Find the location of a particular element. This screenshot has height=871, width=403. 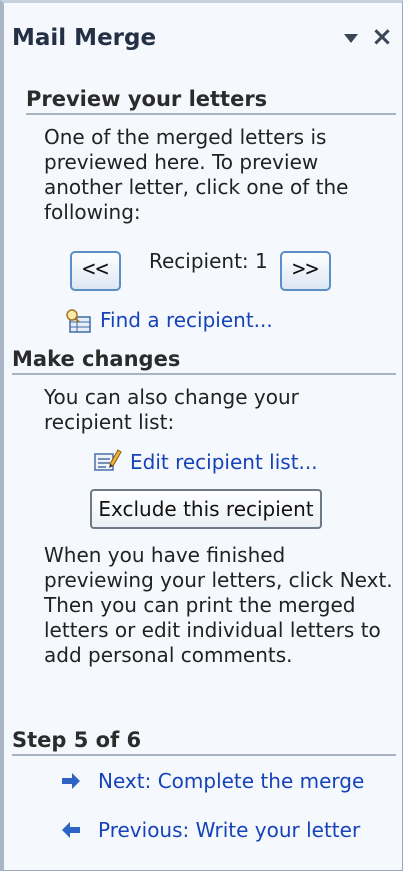

previous-recipient-button: << is located at coordinates (95, 271).